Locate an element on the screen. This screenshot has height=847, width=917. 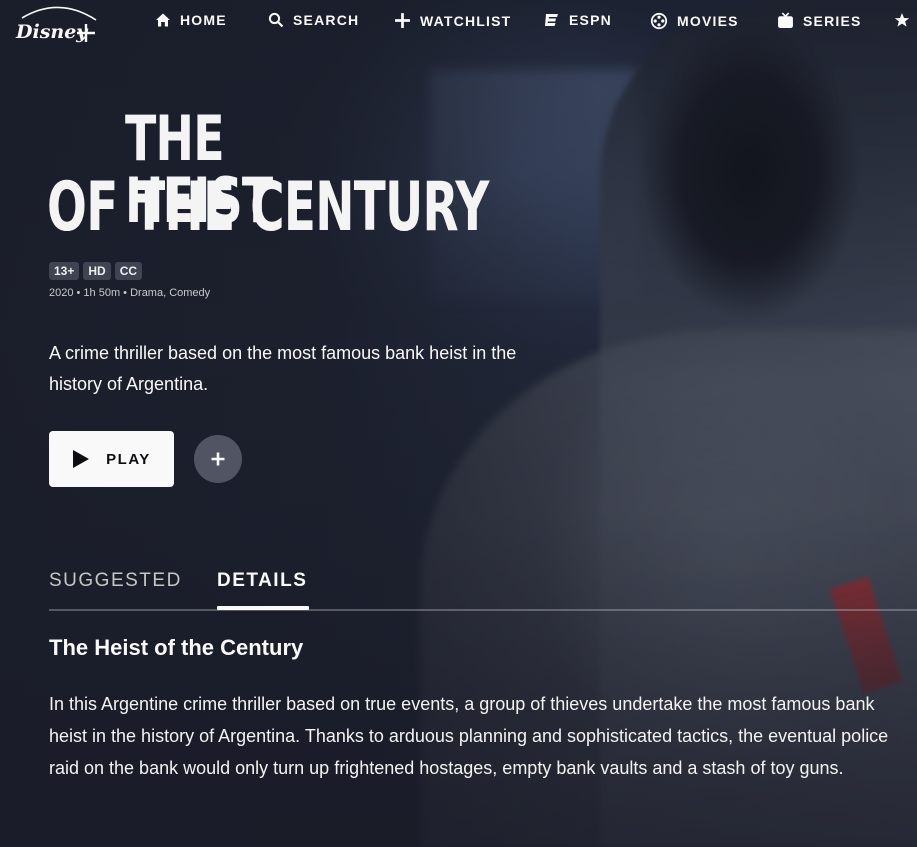
disney-plus-logo: Disney is located at coordinates (59, 24).